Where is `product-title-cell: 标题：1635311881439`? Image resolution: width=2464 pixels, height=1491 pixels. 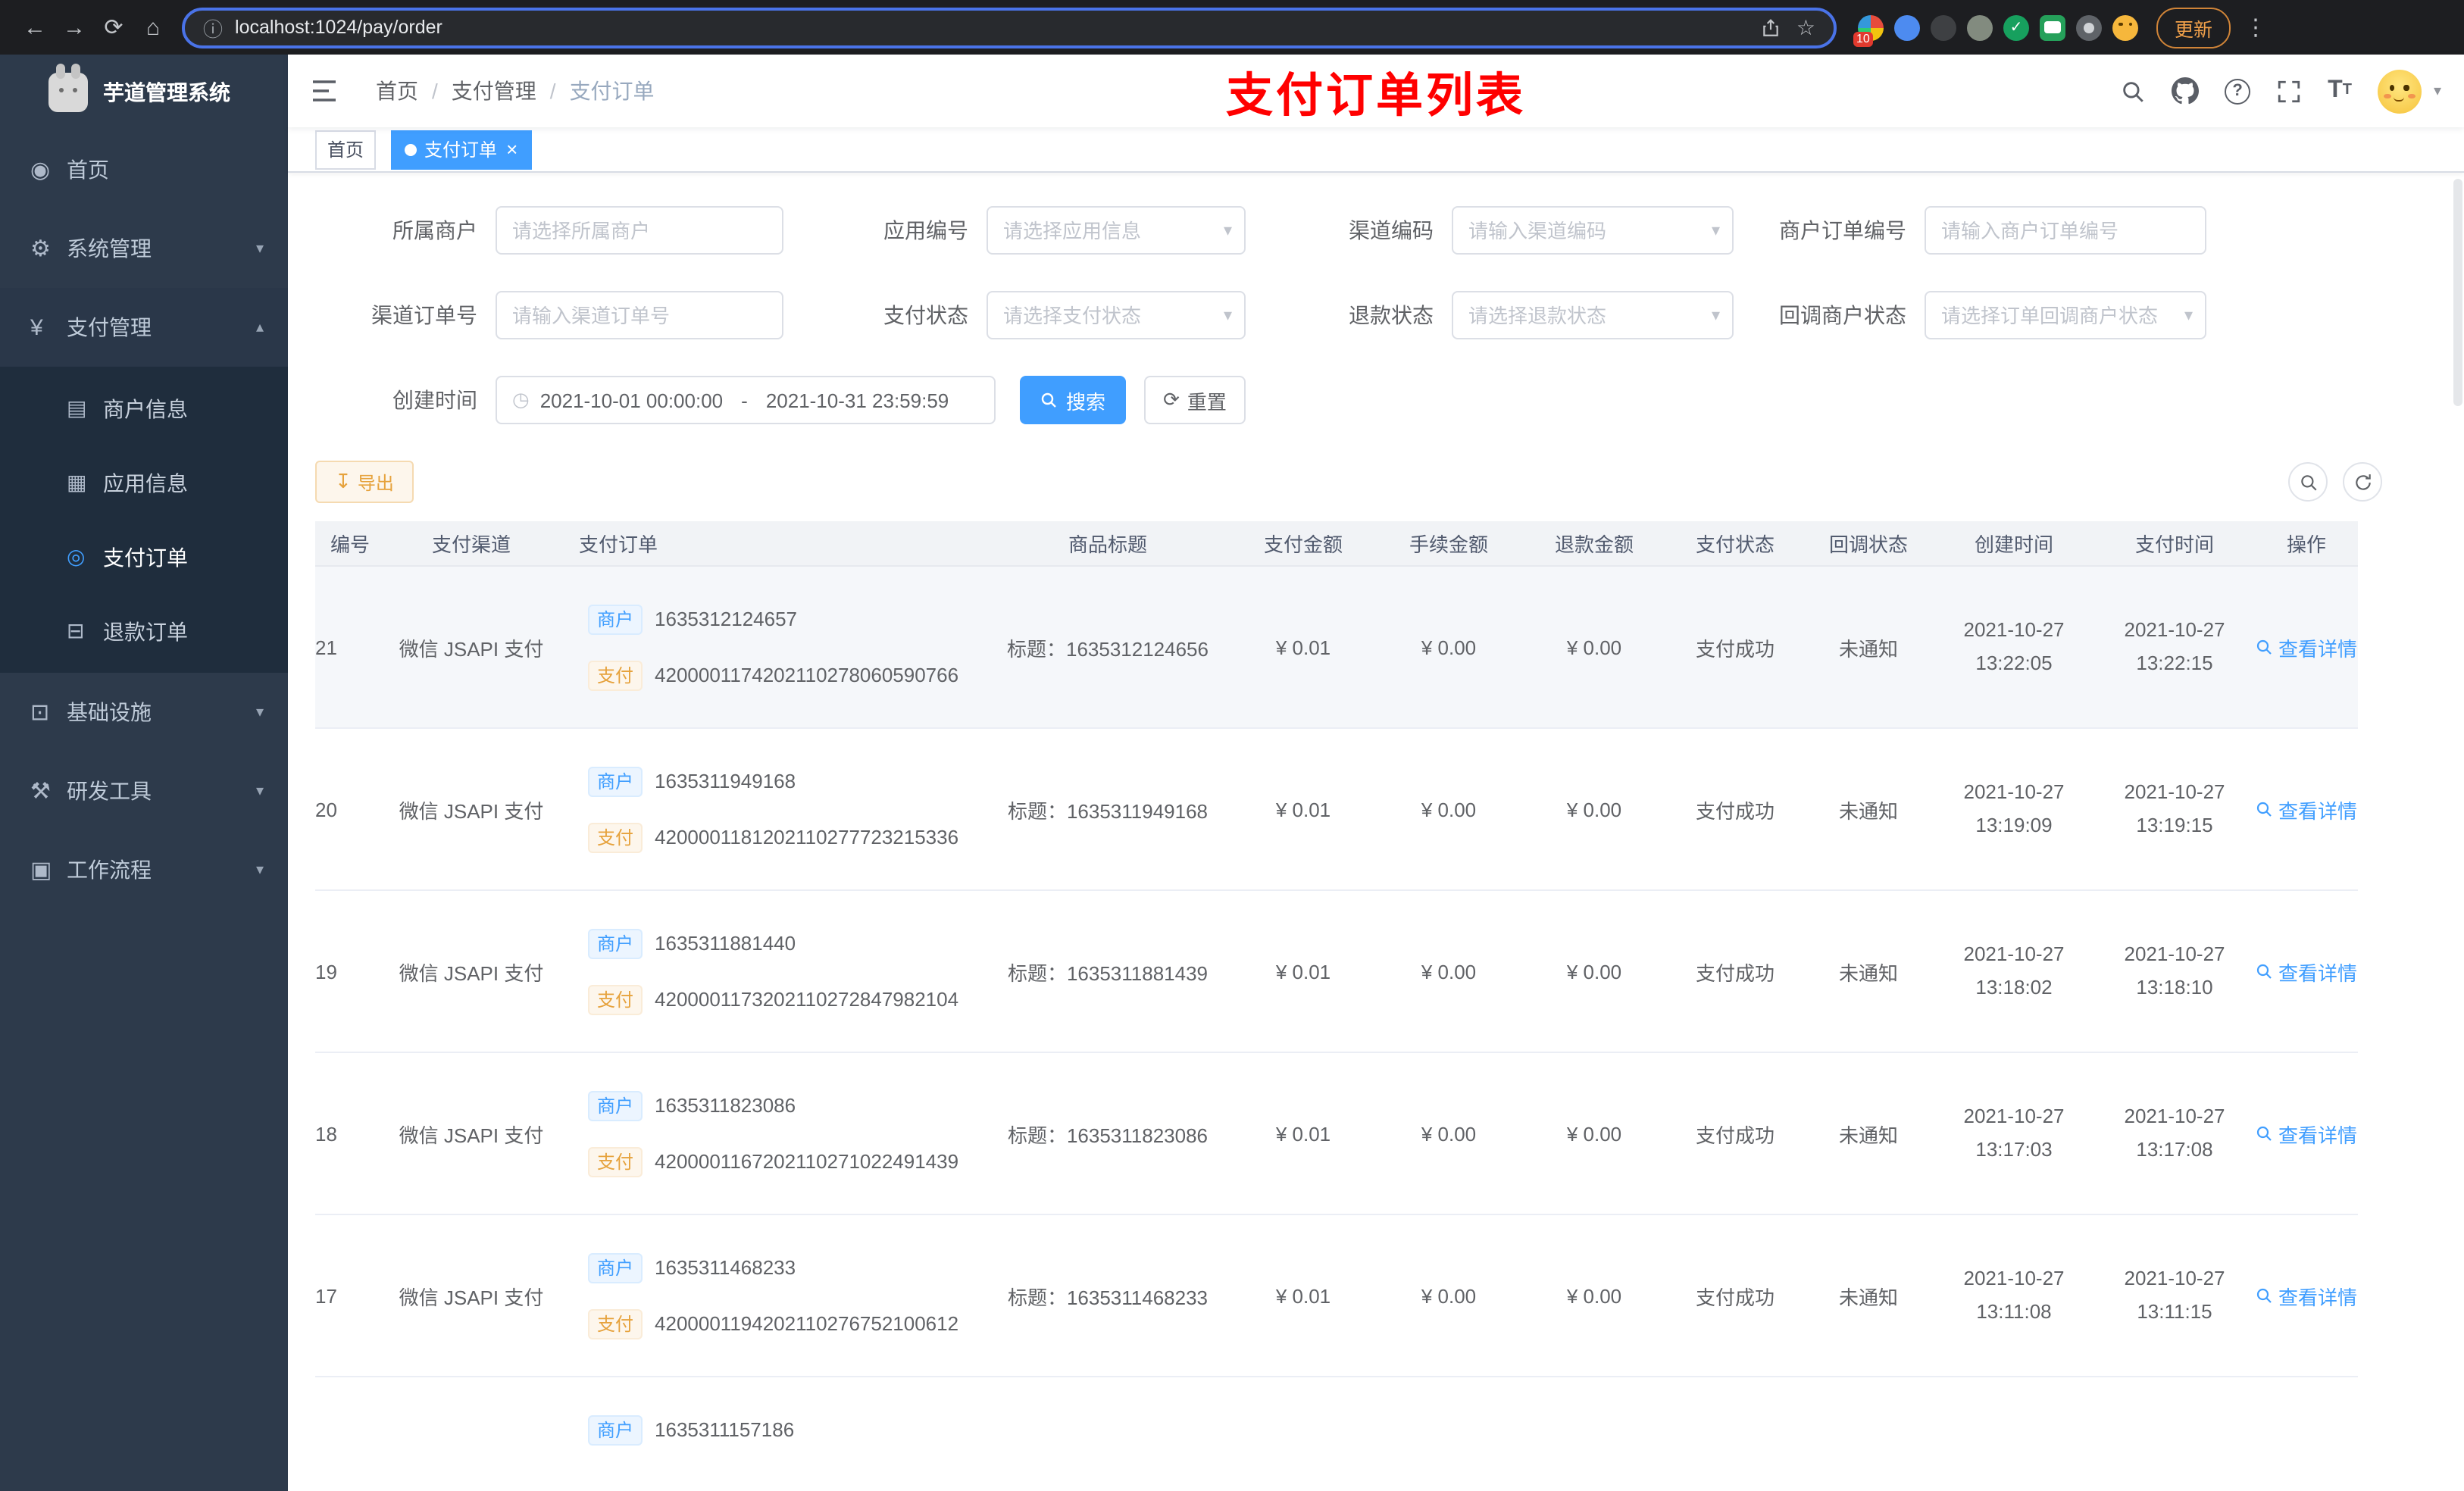 product-title-cell: 标题：1635311881439 is located at coordinates (1108, 972).